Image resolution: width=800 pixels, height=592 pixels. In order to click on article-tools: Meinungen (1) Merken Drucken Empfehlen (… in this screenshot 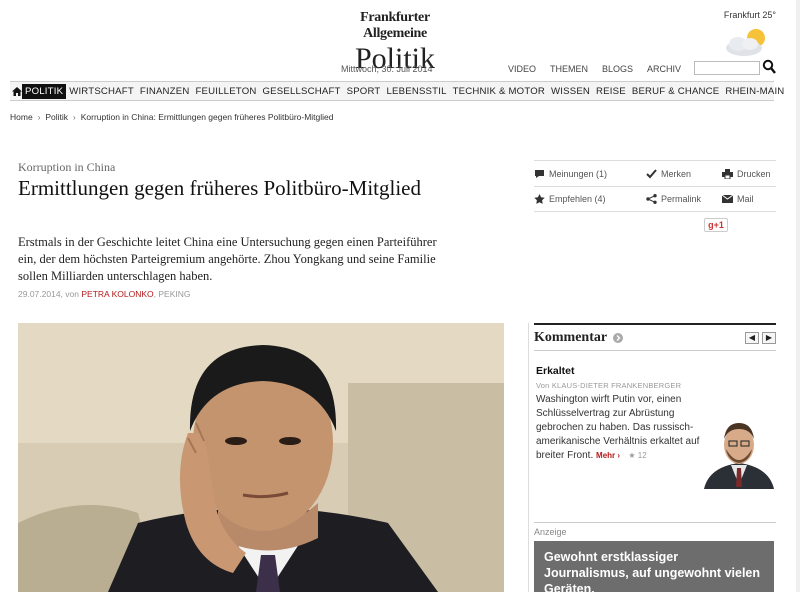, I will do `click(655, 186)`.